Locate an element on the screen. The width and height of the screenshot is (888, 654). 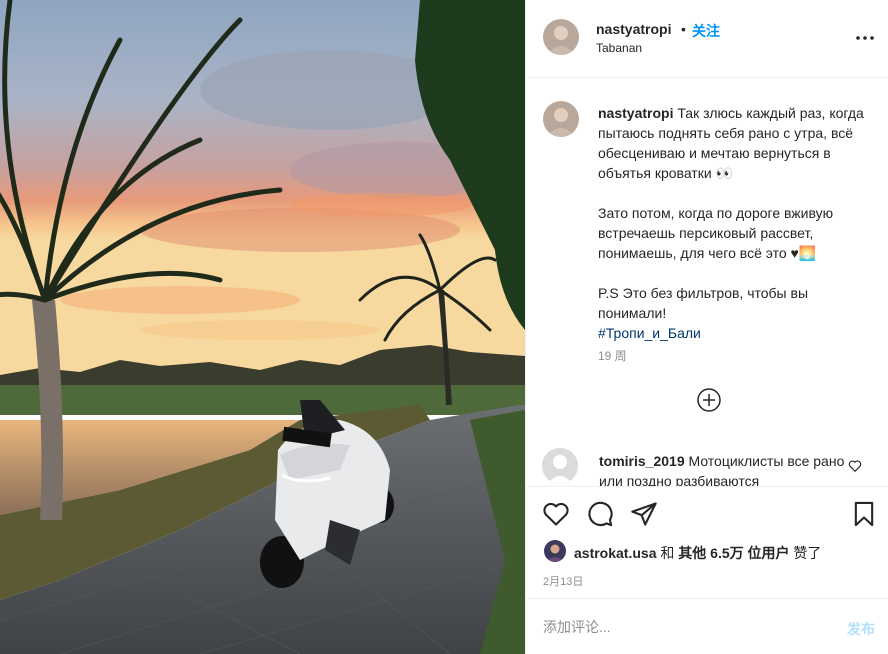
likes-summary: astrokat.usa 和 其他 6.5万 位用户 赞了 is located at coordinates (697, 553).